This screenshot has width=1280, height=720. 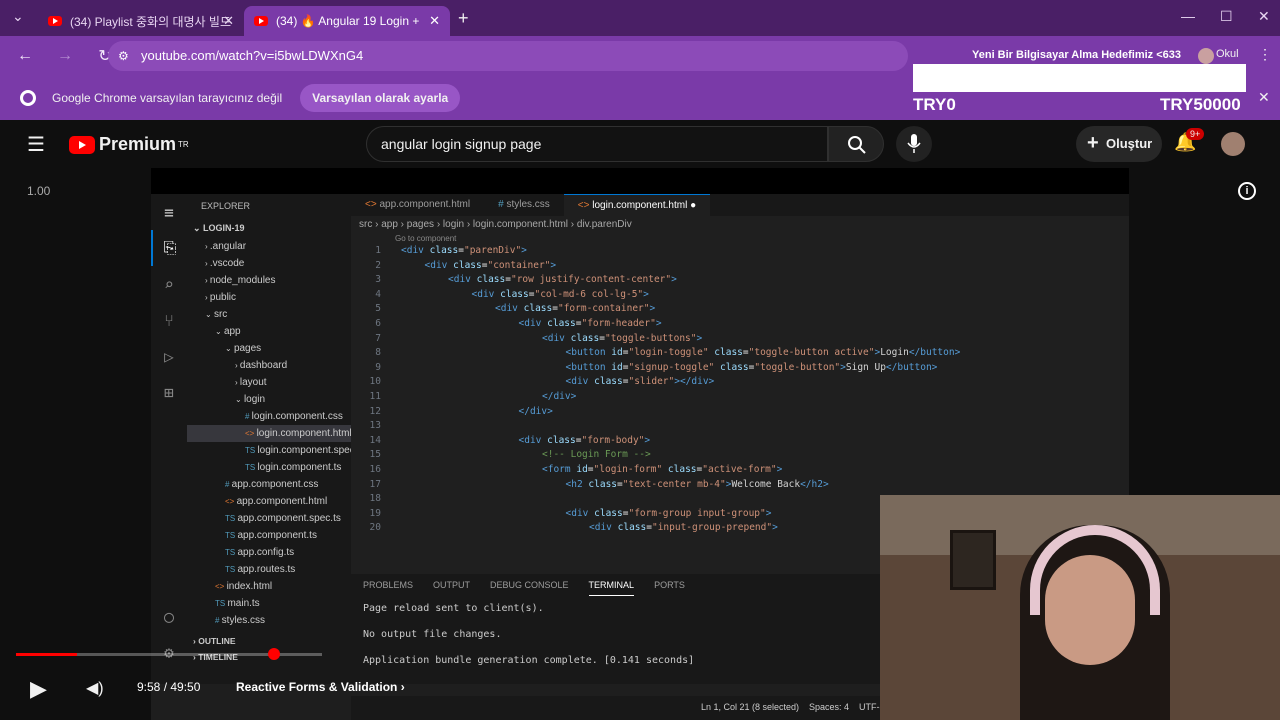 What do you see at coordinates (740, 339) in the screenshot?
I see `code-line: 7 <div class="toggle-buttons">` at bounding box center [740, 339].